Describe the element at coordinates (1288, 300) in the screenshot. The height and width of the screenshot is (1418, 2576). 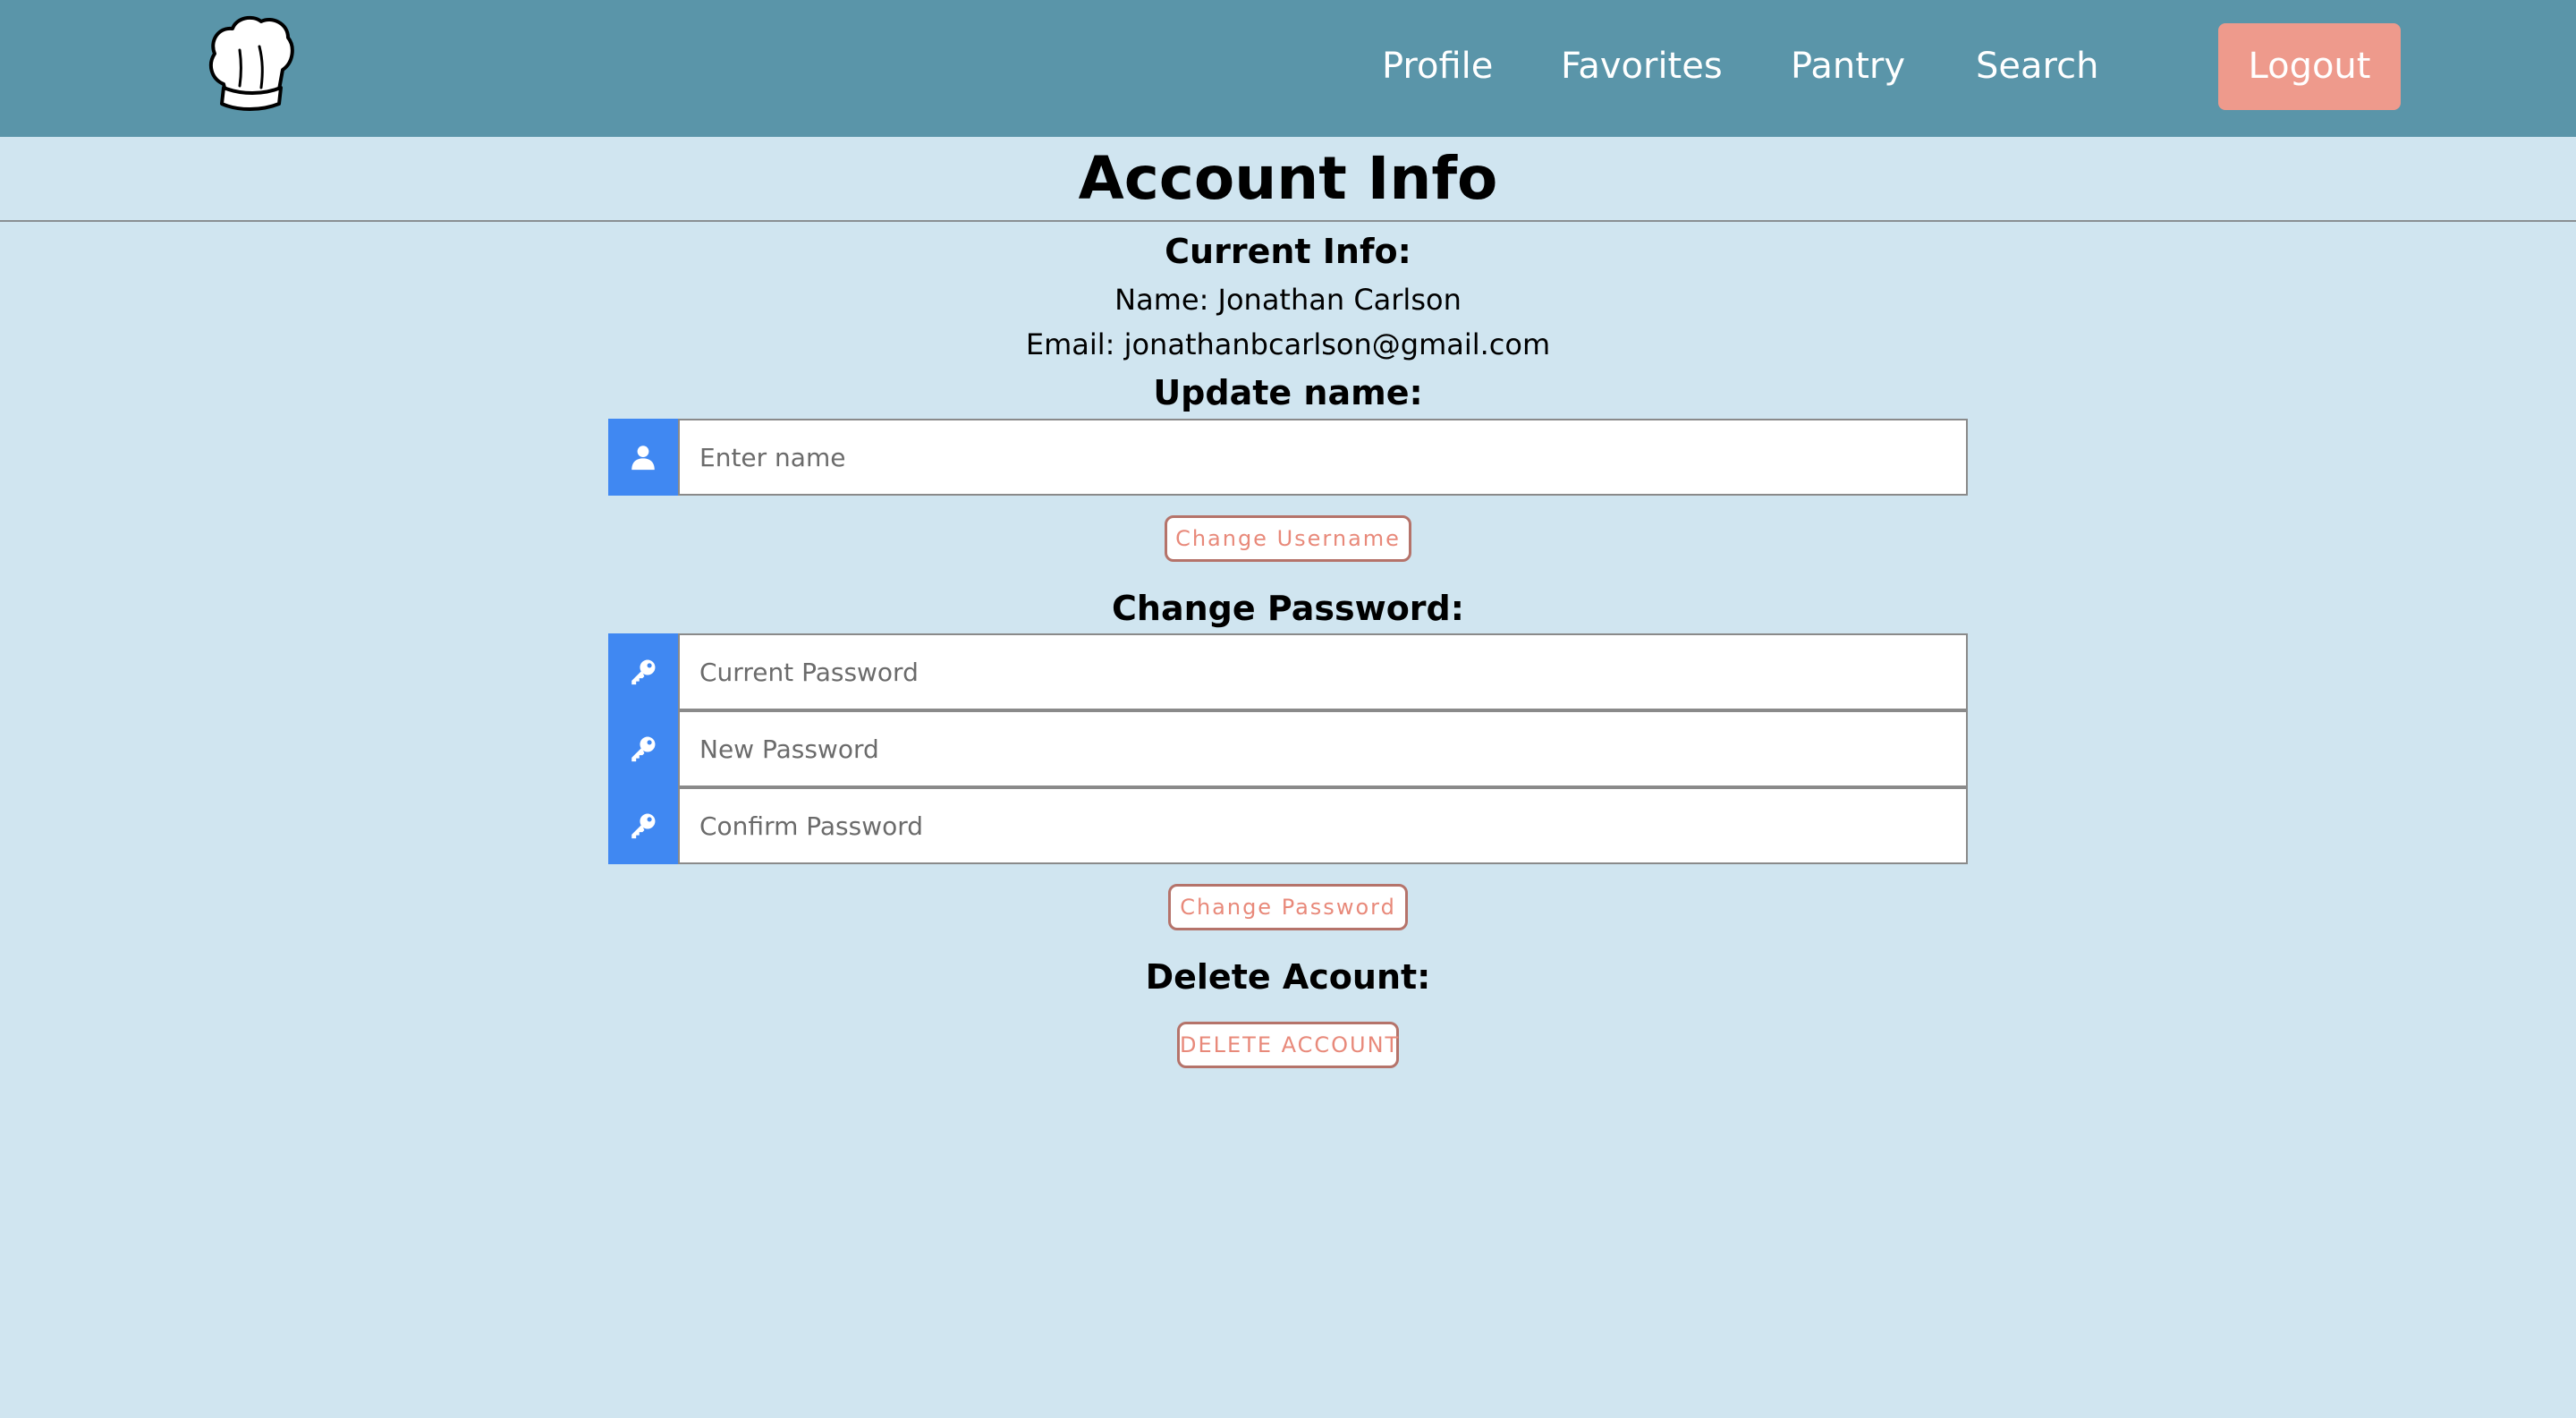
I see `current-name-text: Name: Jonathan Carlson` at that location.